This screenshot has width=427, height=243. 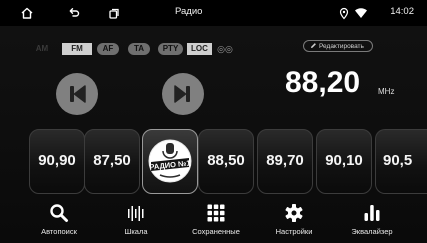 I want to click on preset-button: 90,5, so click(x=401, y=161).